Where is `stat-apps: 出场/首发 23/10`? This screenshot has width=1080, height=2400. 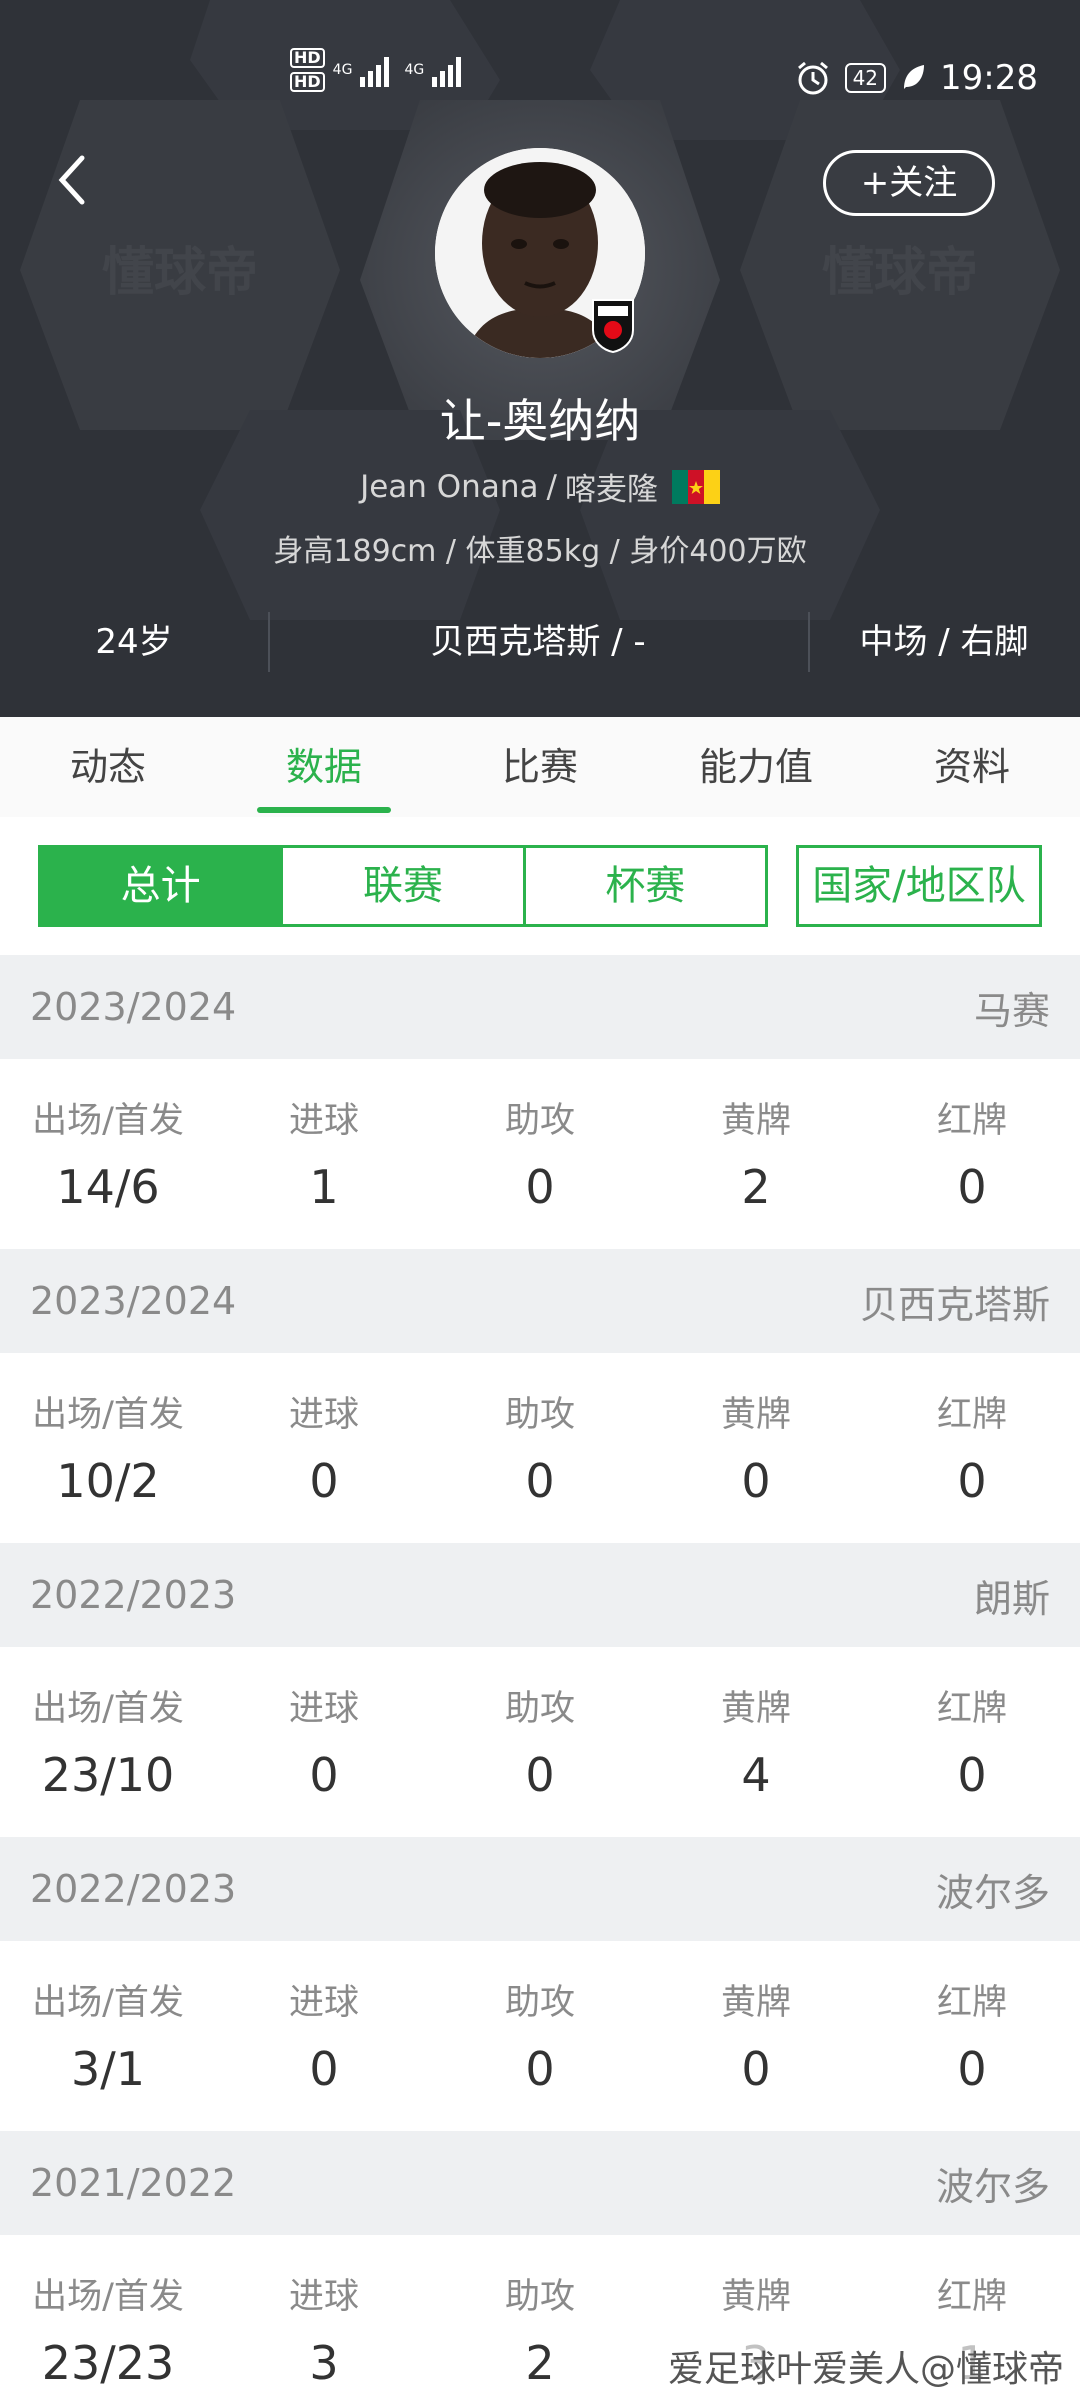 stat-apps: 出场/首发 23/10 is located at coordinates (108, 1742).